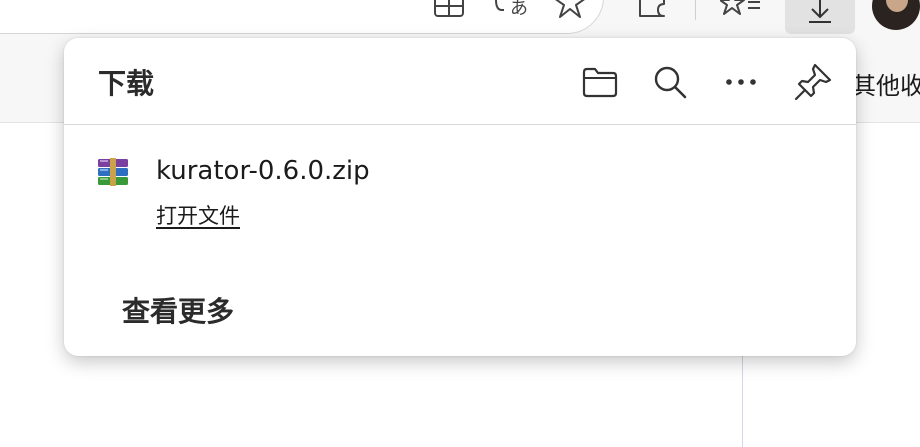 Image resolution: width=920 pixels, height=447 pixels. I want to click on split-screen-icon, so click(449, 10).